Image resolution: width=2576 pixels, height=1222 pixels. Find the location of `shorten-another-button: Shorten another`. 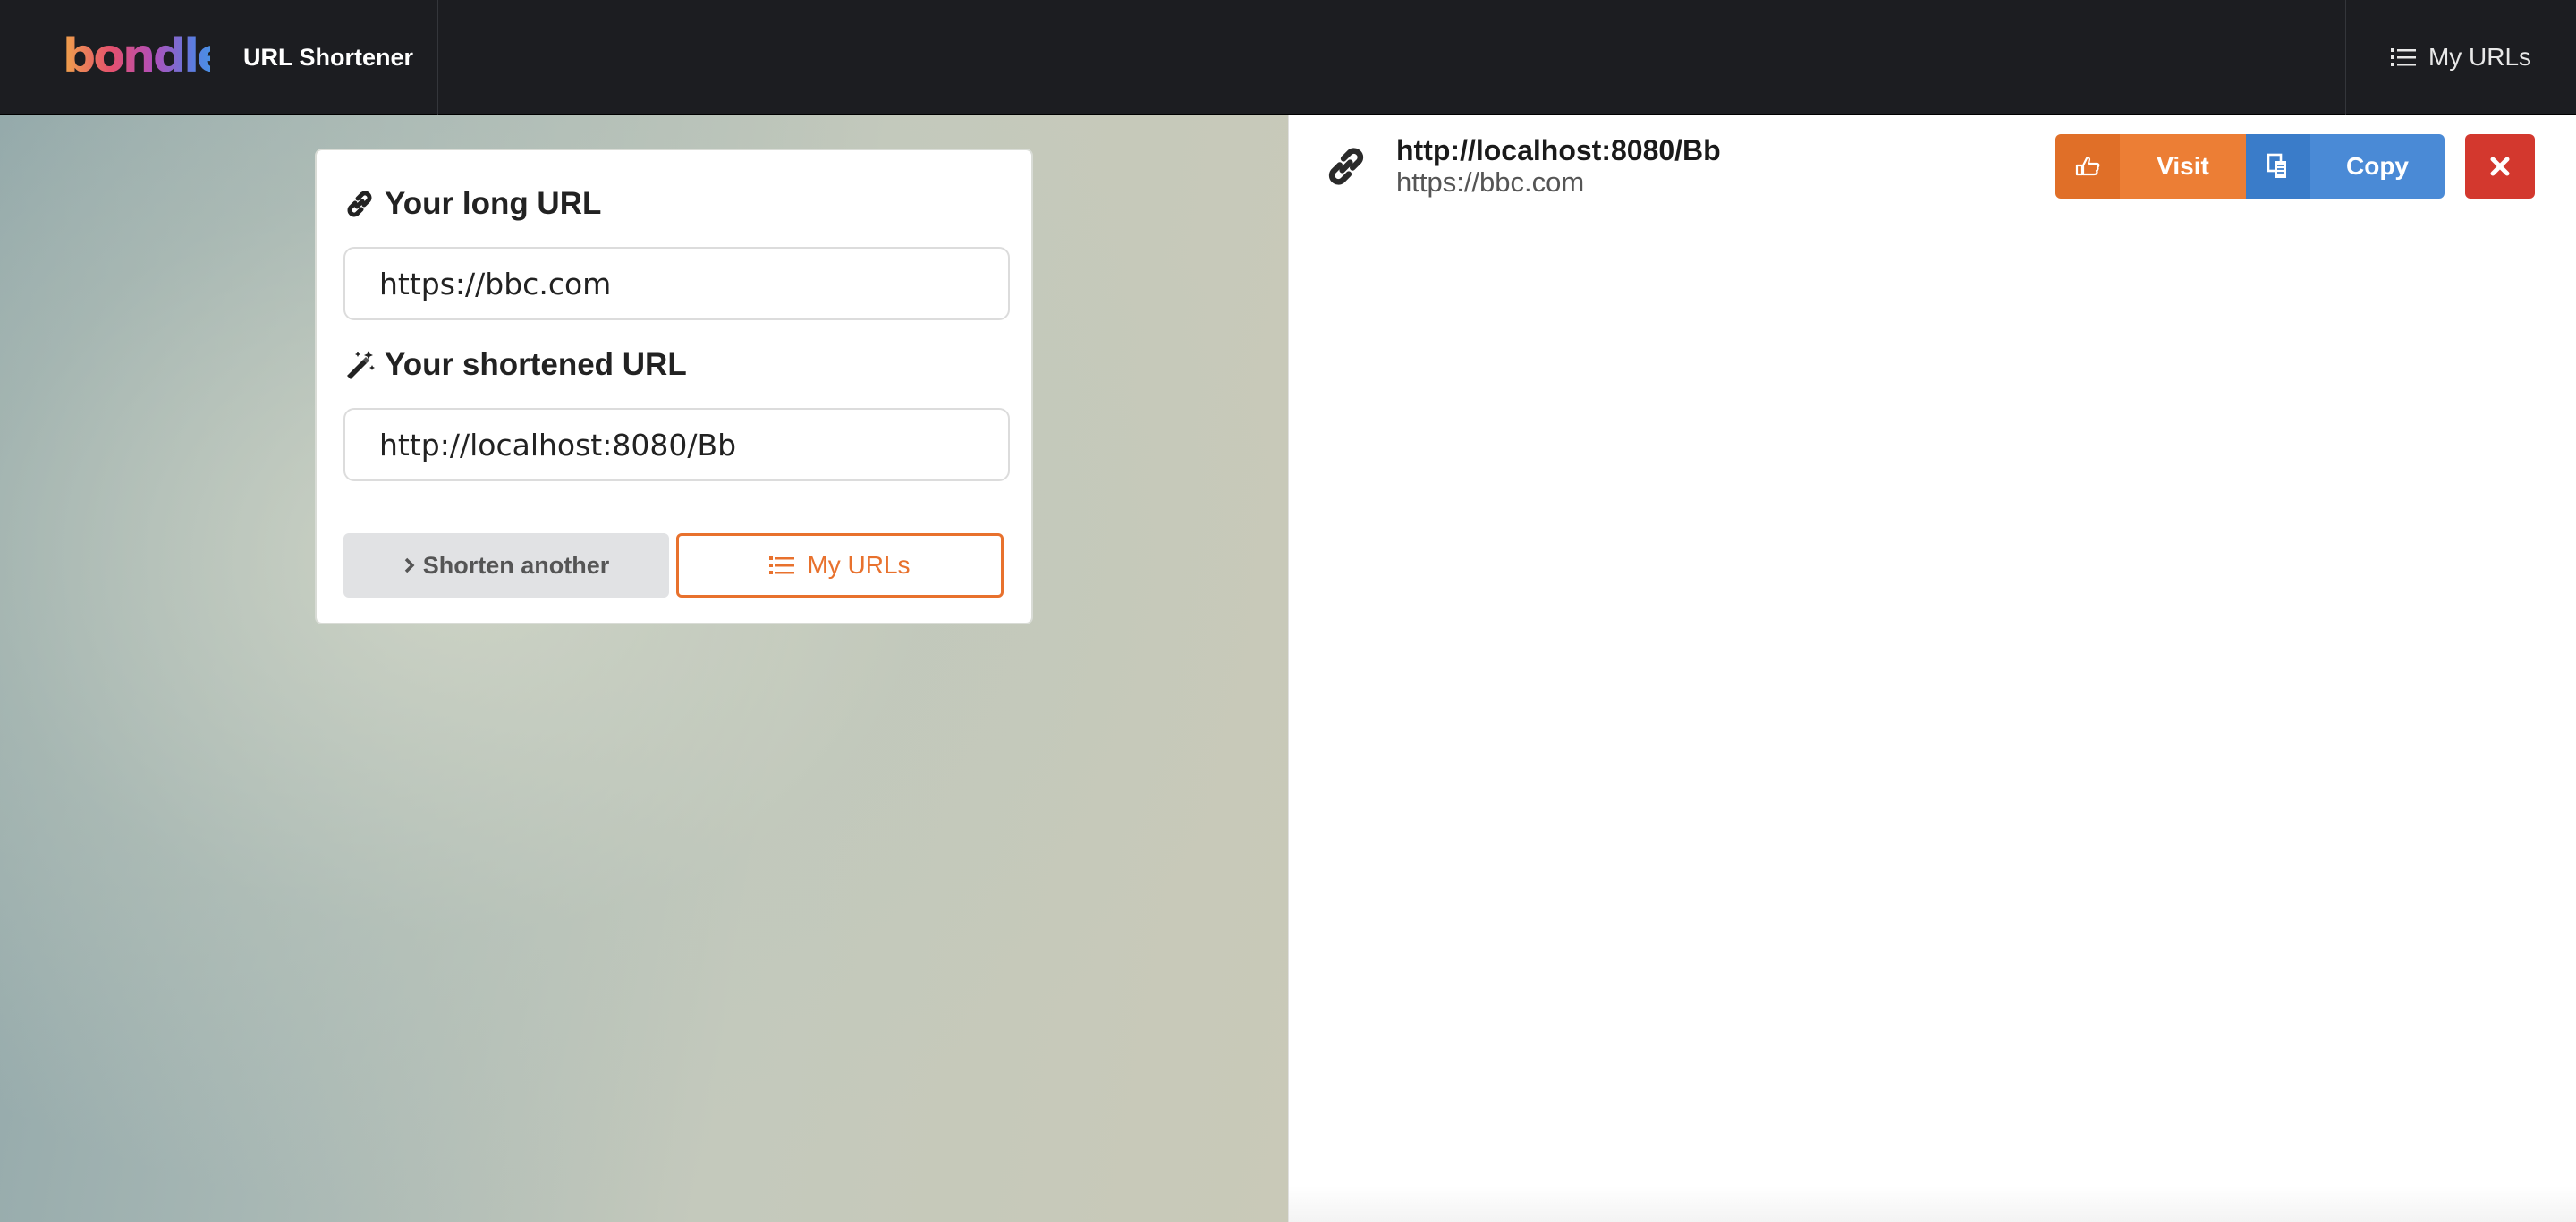

shorten-another-button: Shorten another is located at coordinates (506, 565).